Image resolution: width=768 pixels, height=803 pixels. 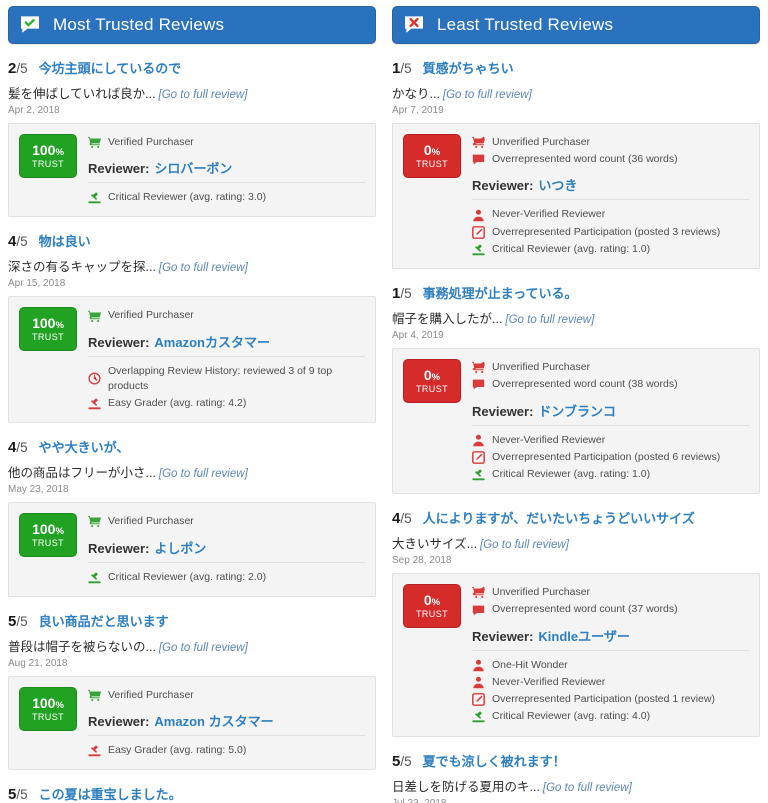 I want to click on speech-bubble-check-icon, so click(x=30, y=25).